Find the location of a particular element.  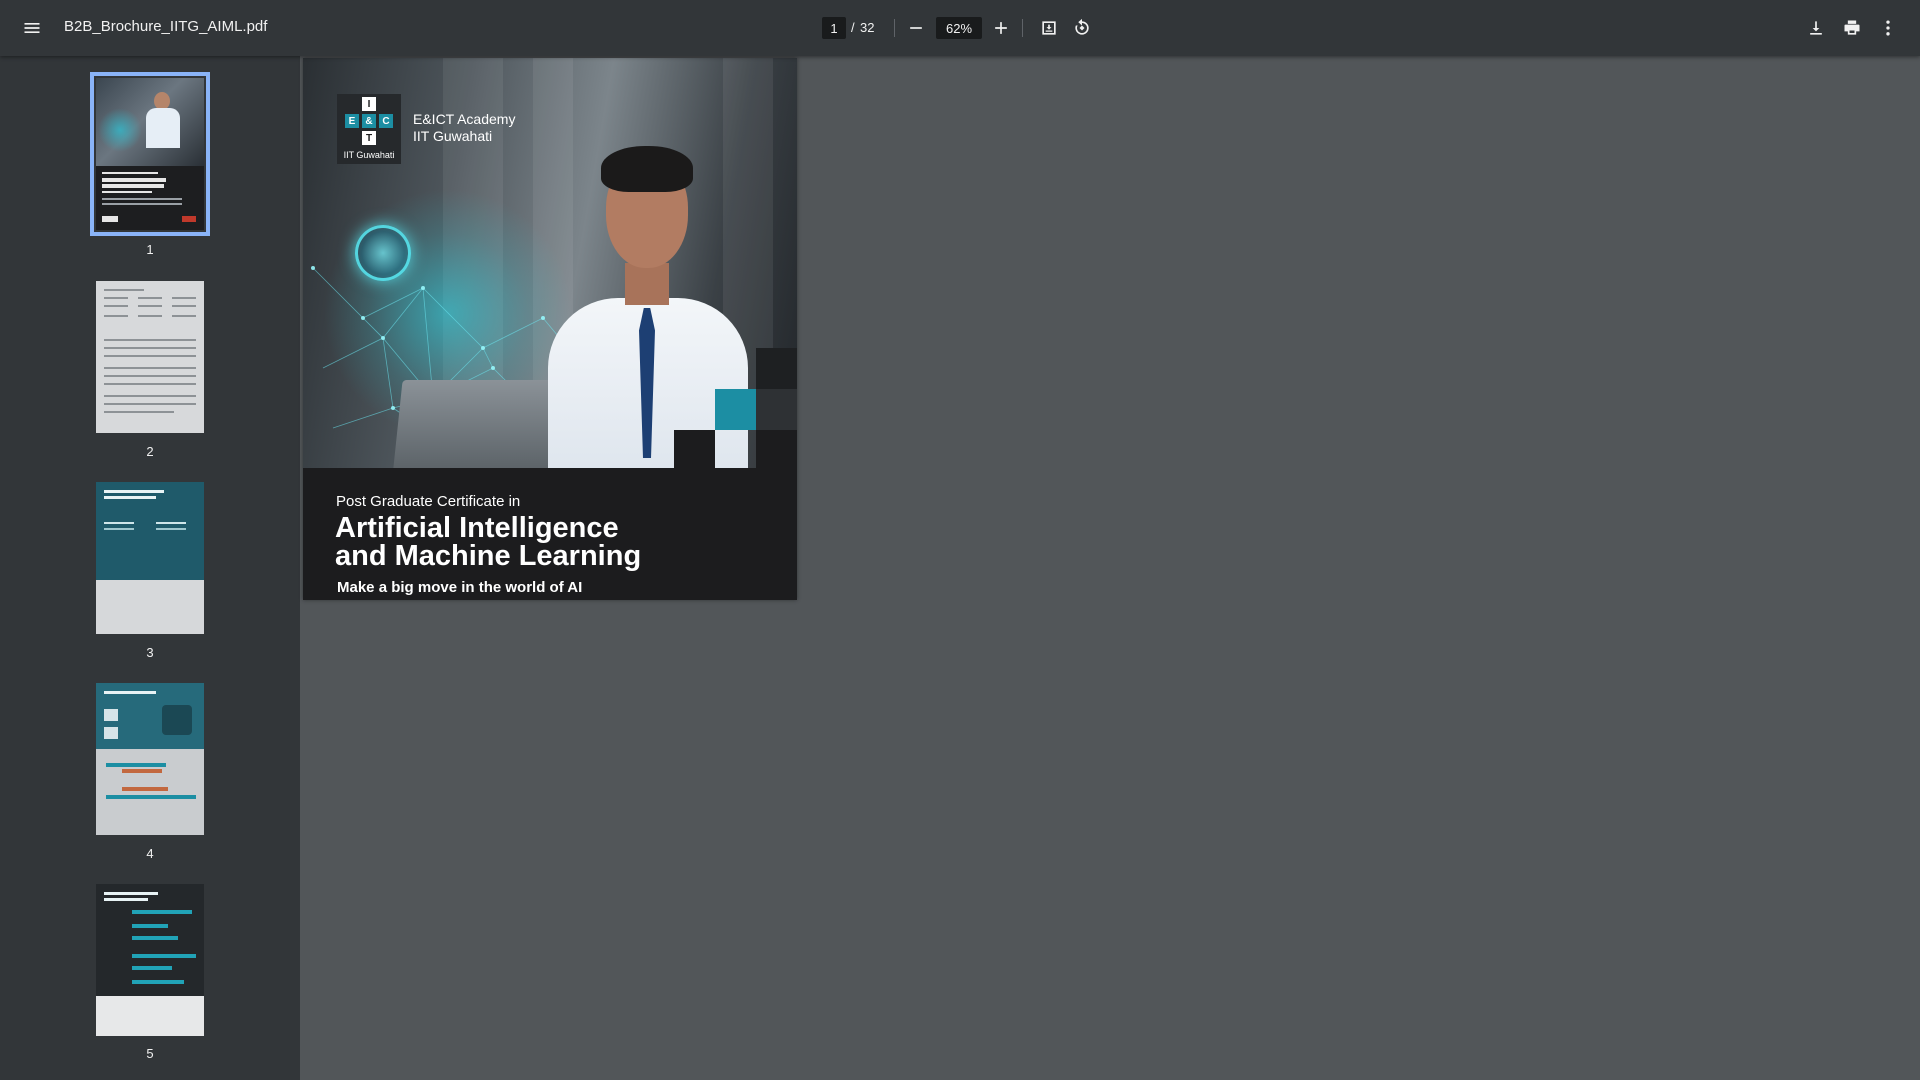

plus-icon is located at coordinates (1001, 28).